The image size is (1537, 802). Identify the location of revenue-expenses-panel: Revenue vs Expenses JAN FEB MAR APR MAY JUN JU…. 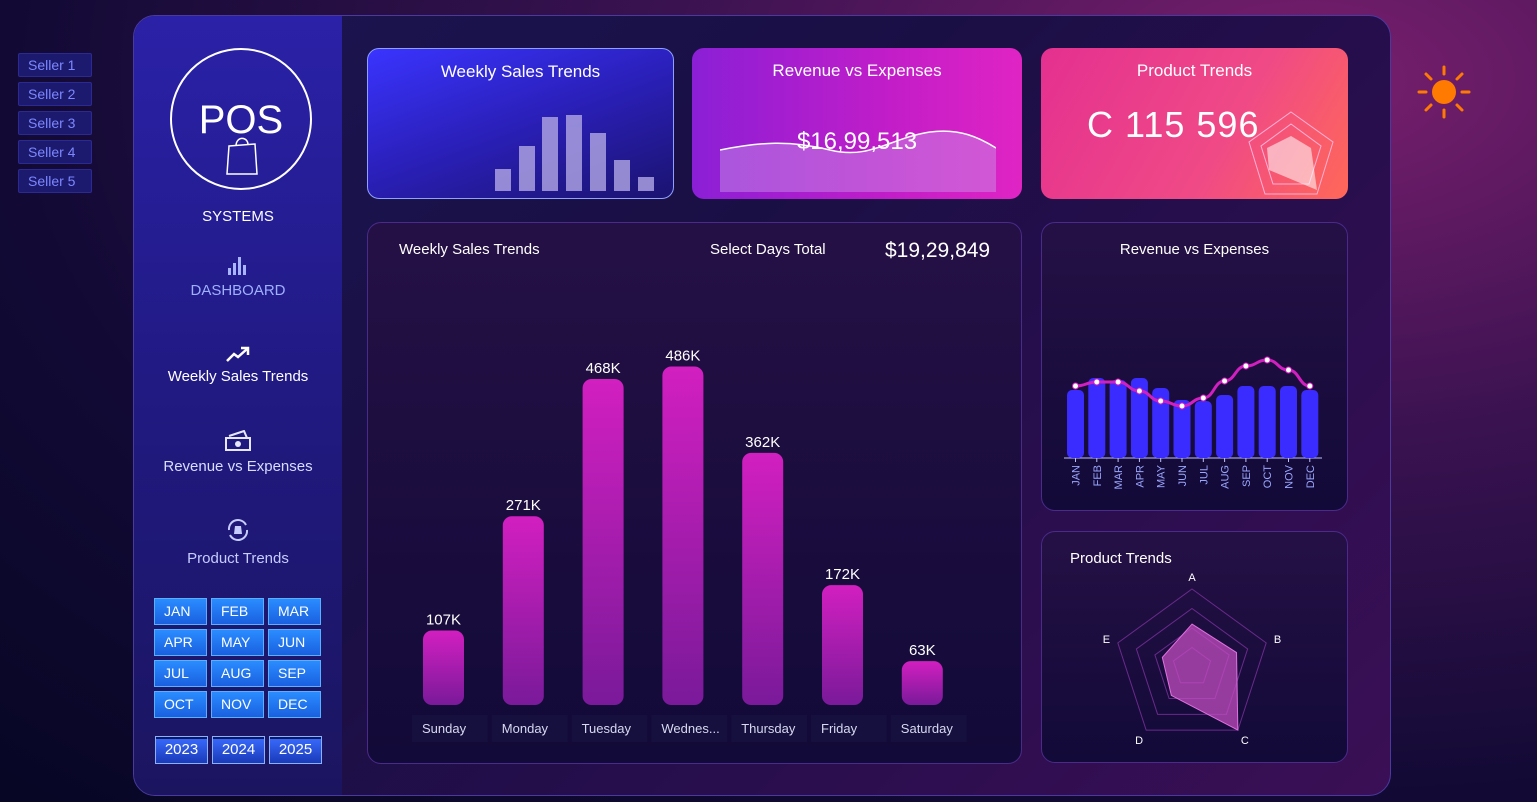
(1194, 366).